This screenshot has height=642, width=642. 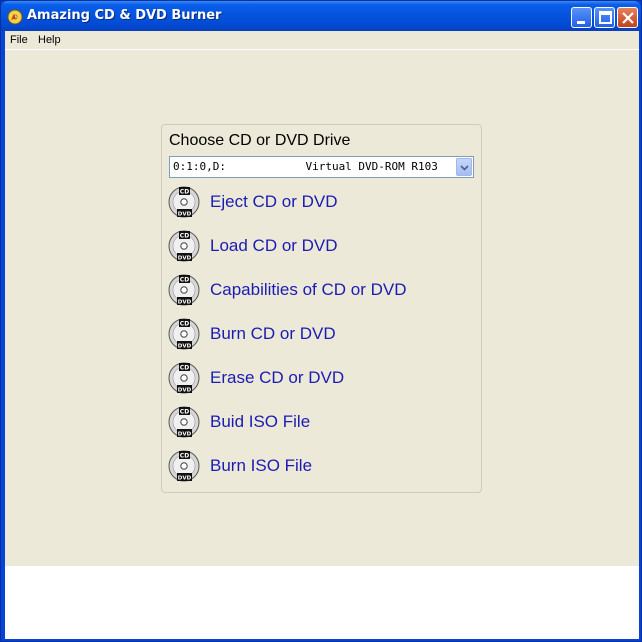 What do you see at coordinates (318, 422) in the screenshot?
I see `action-item: CD DVD Buid ISO File` at bounding box center [318, 422].